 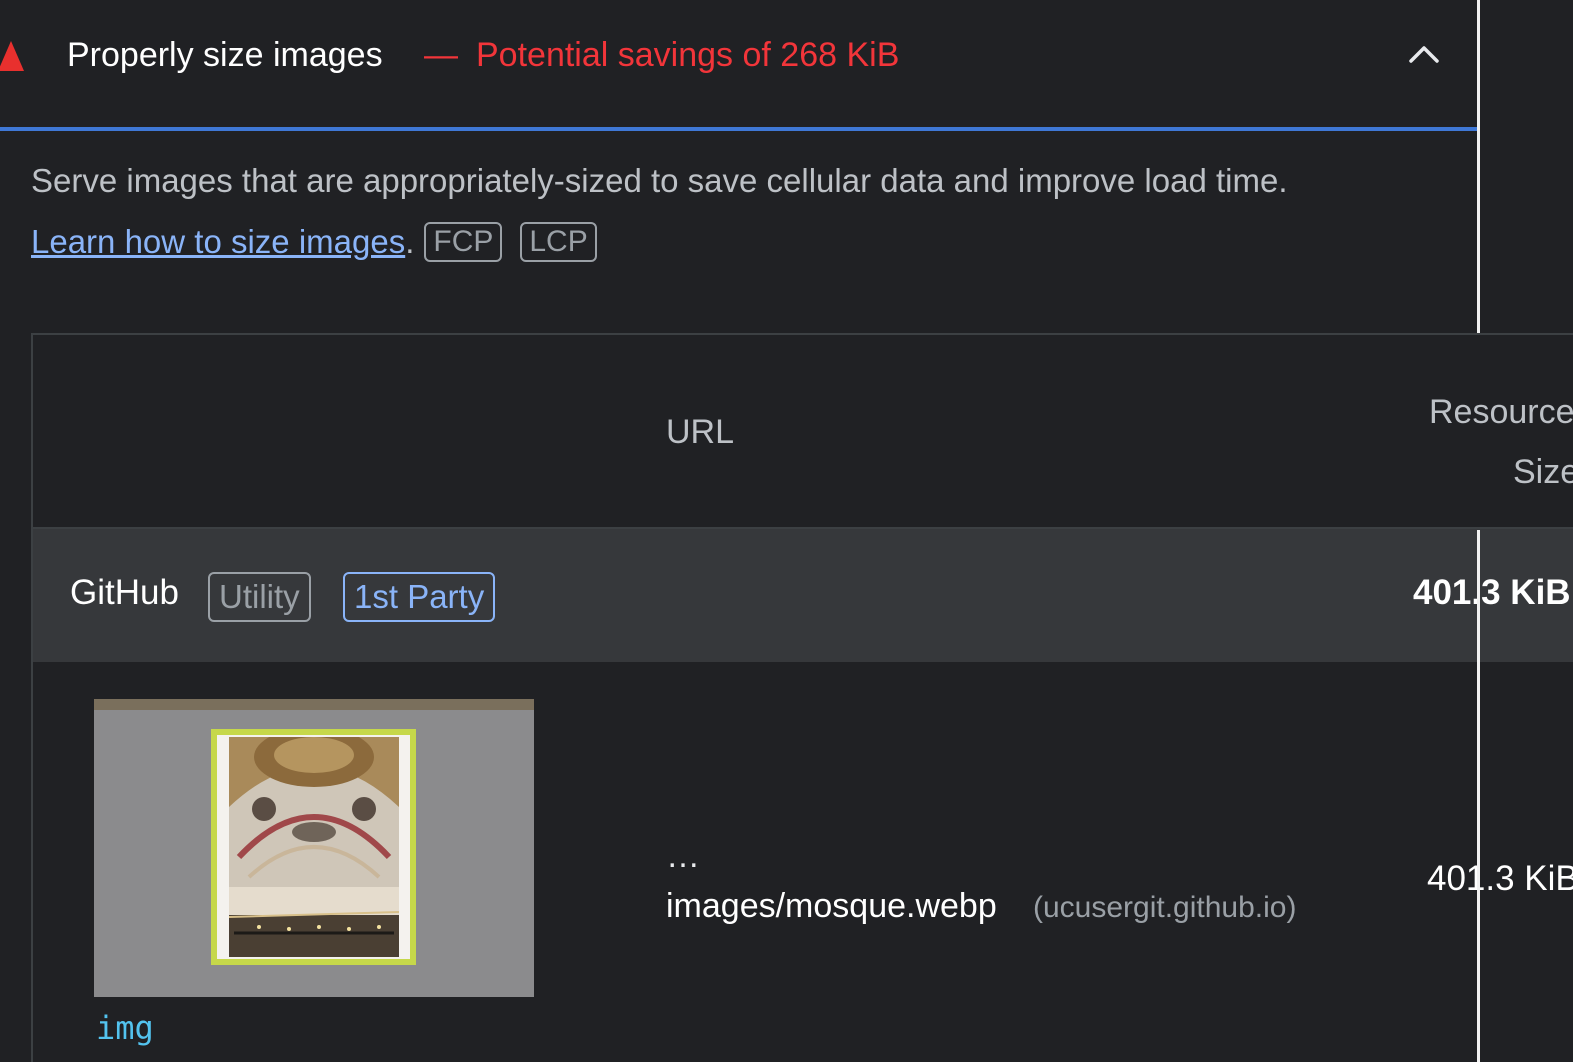 What do you see at coordinates (441, 55) in the screenshot?
I see `audit-dash: —` at bounding box center [441, 55].